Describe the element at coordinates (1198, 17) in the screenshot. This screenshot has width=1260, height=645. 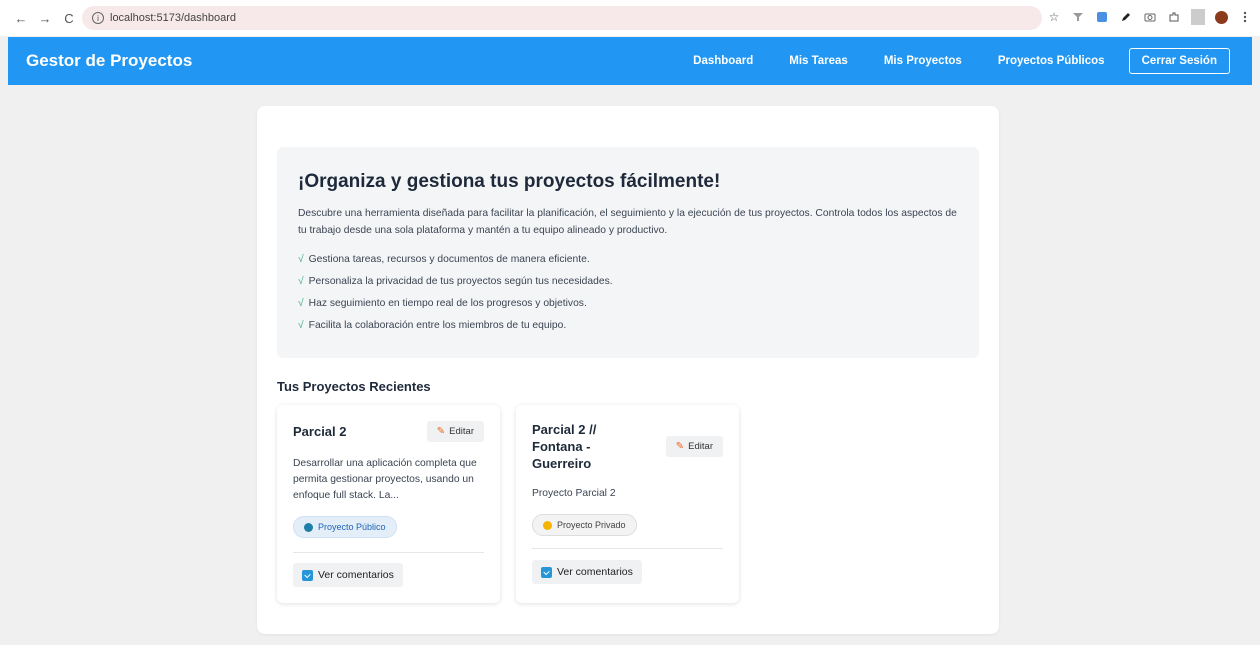
I see `toolbar-separator` at that location.